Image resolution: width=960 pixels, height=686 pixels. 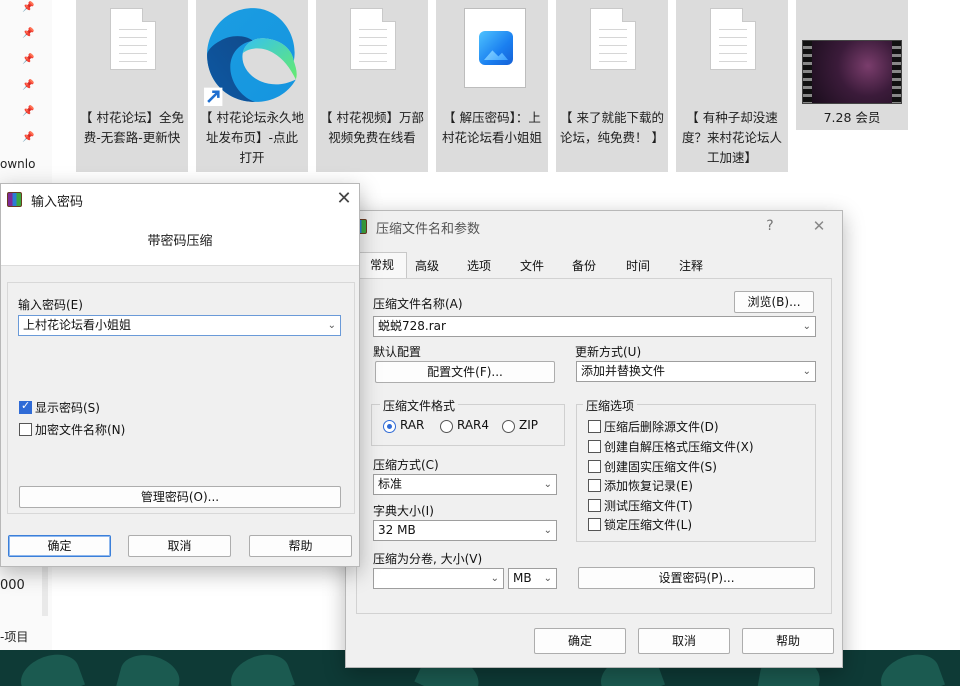 I want to click on split-unit-select: MB ⌄, so click(x=532, y=578).